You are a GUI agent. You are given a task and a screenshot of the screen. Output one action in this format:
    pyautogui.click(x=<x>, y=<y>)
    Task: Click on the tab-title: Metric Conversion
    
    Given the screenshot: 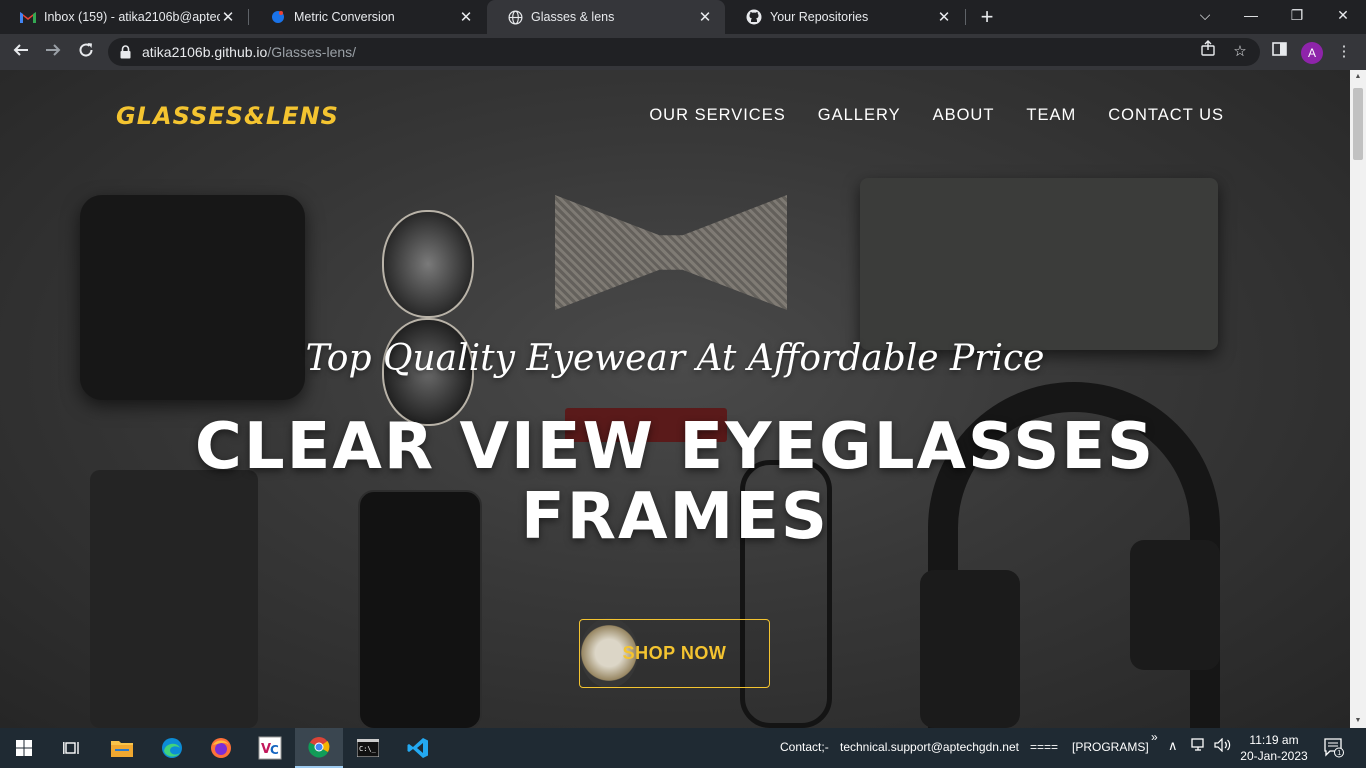 What is the action you would take?
    pyautogui.click(x=344, y=17)
    